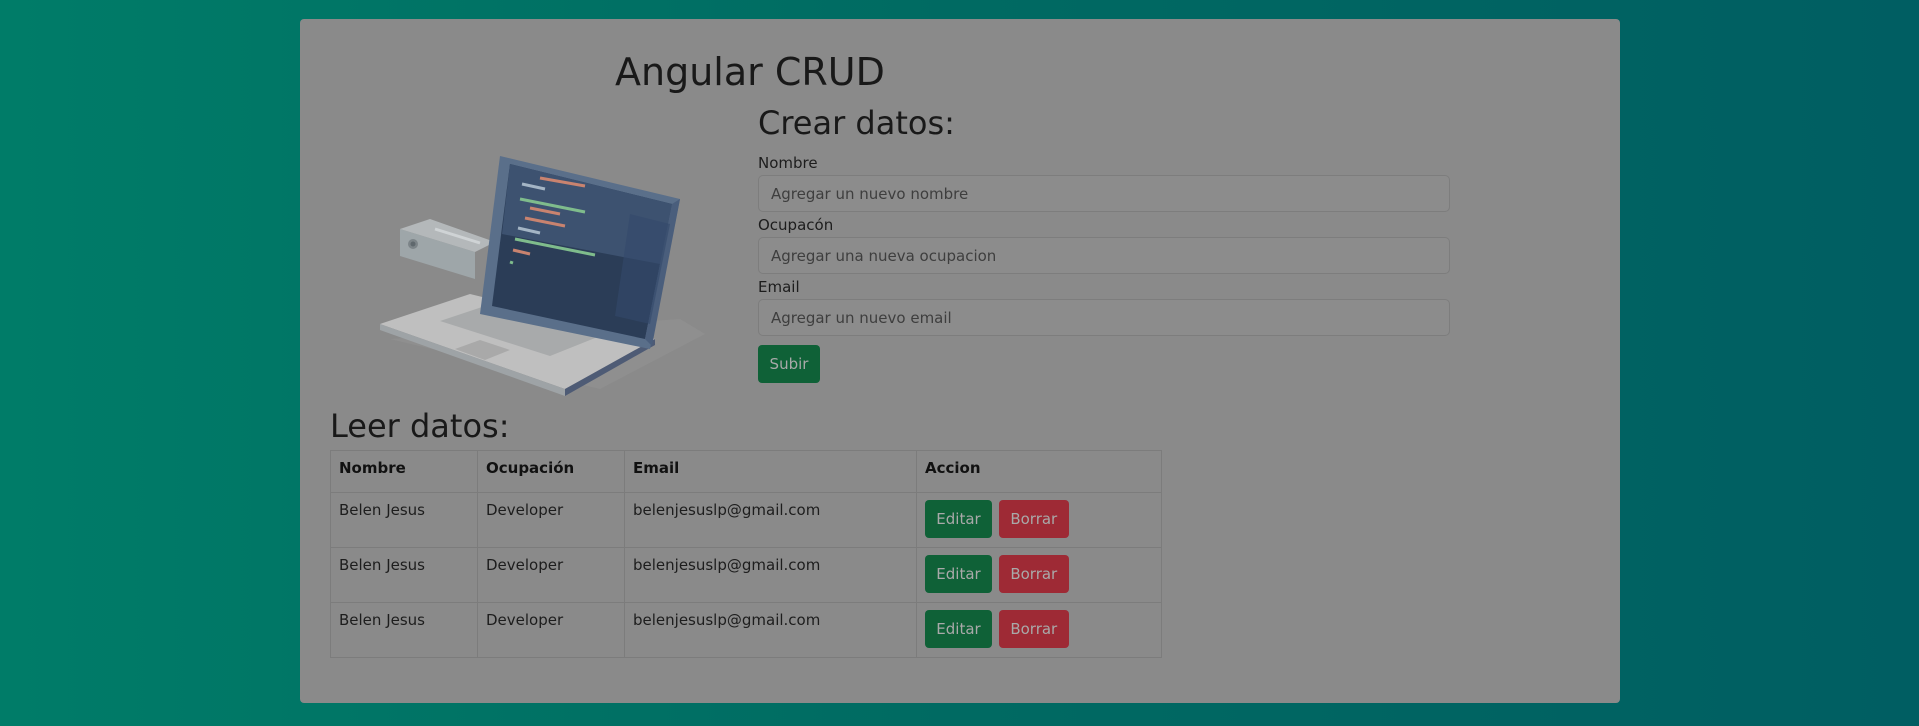 This screenshot has width=1919, height=726. Describe the element at coordinates (404, 471) in the screenshot. I see `column-header-name: Nombre` at that location.